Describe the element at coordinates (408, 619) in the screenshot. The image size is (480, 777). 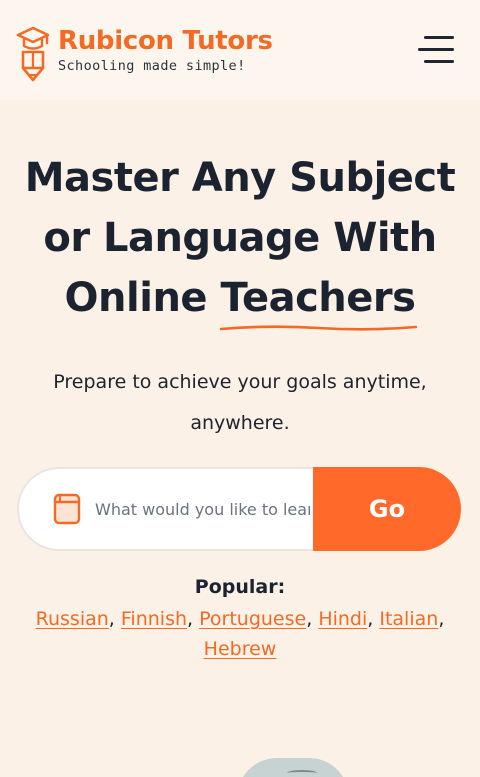
I see `popular-link-italian: Italian` at that location.